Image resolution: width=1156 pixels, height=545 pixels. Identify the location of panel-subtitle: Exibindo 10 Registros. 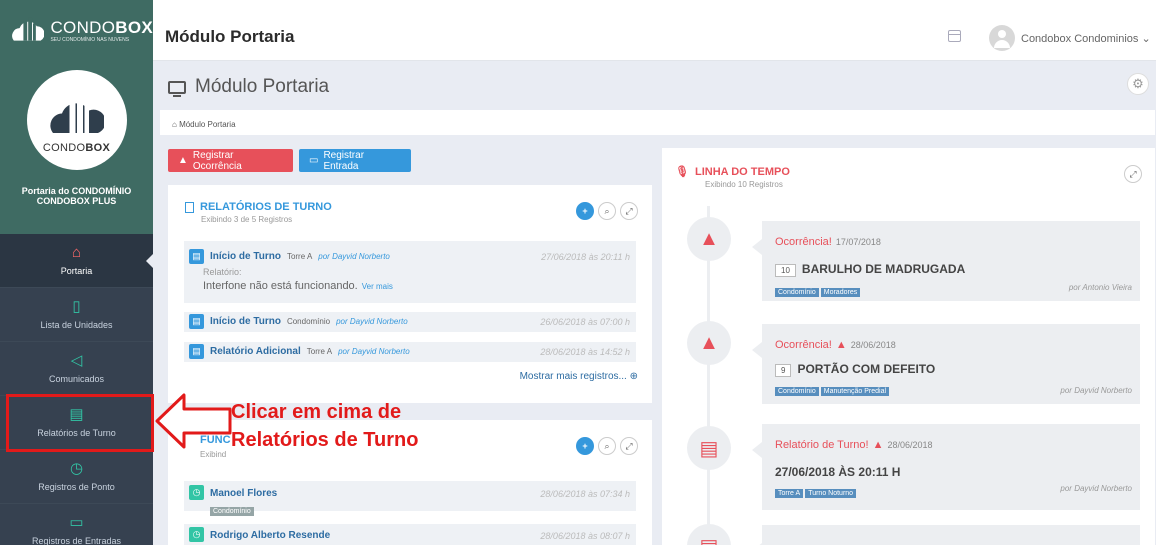
(744, 184).